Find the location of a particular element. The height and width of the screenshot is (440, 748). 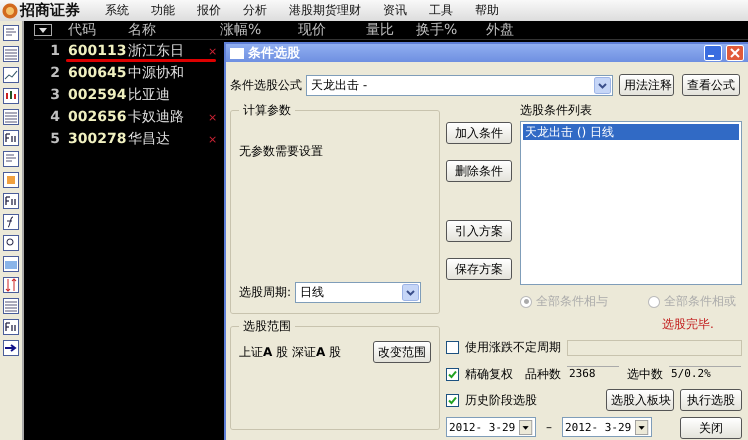

stock-name: 中源协和 is located at coordinates (156, 73).